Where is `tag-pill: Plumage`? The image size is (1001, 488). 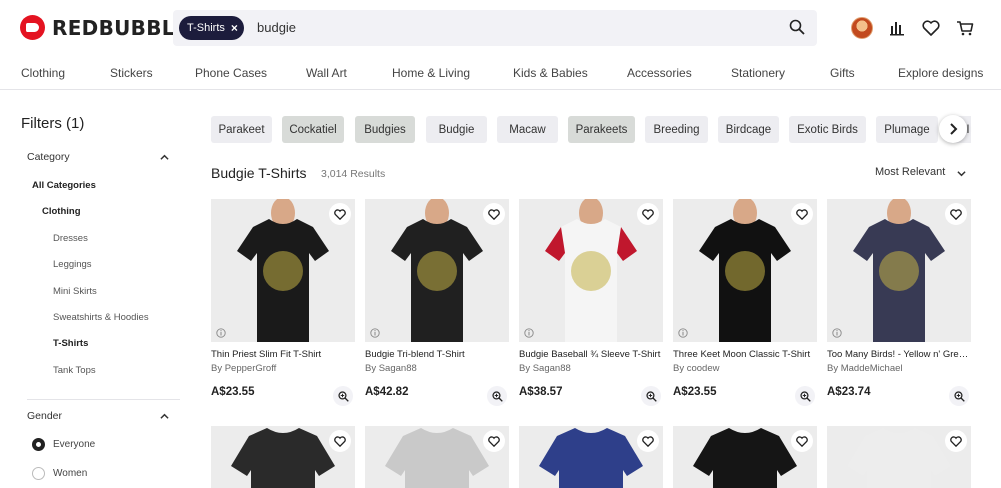 tag-pill: Plumage is located at coordinates (907, 129).